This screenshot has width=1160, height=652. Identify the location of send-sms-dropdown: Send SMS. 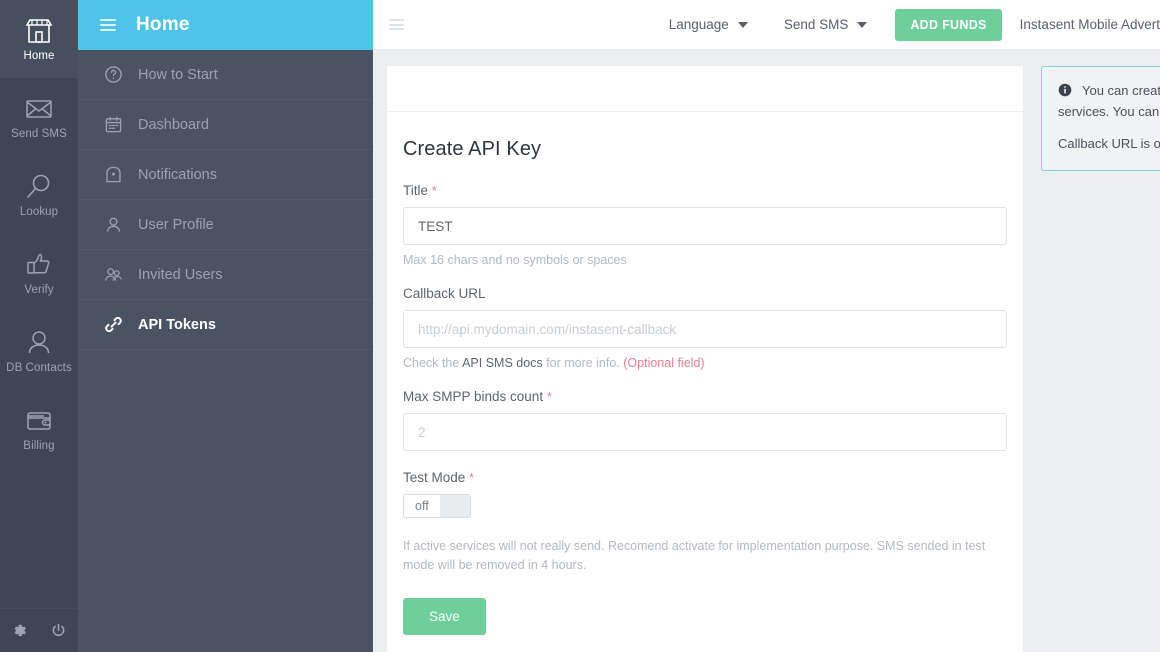
(826, 25).